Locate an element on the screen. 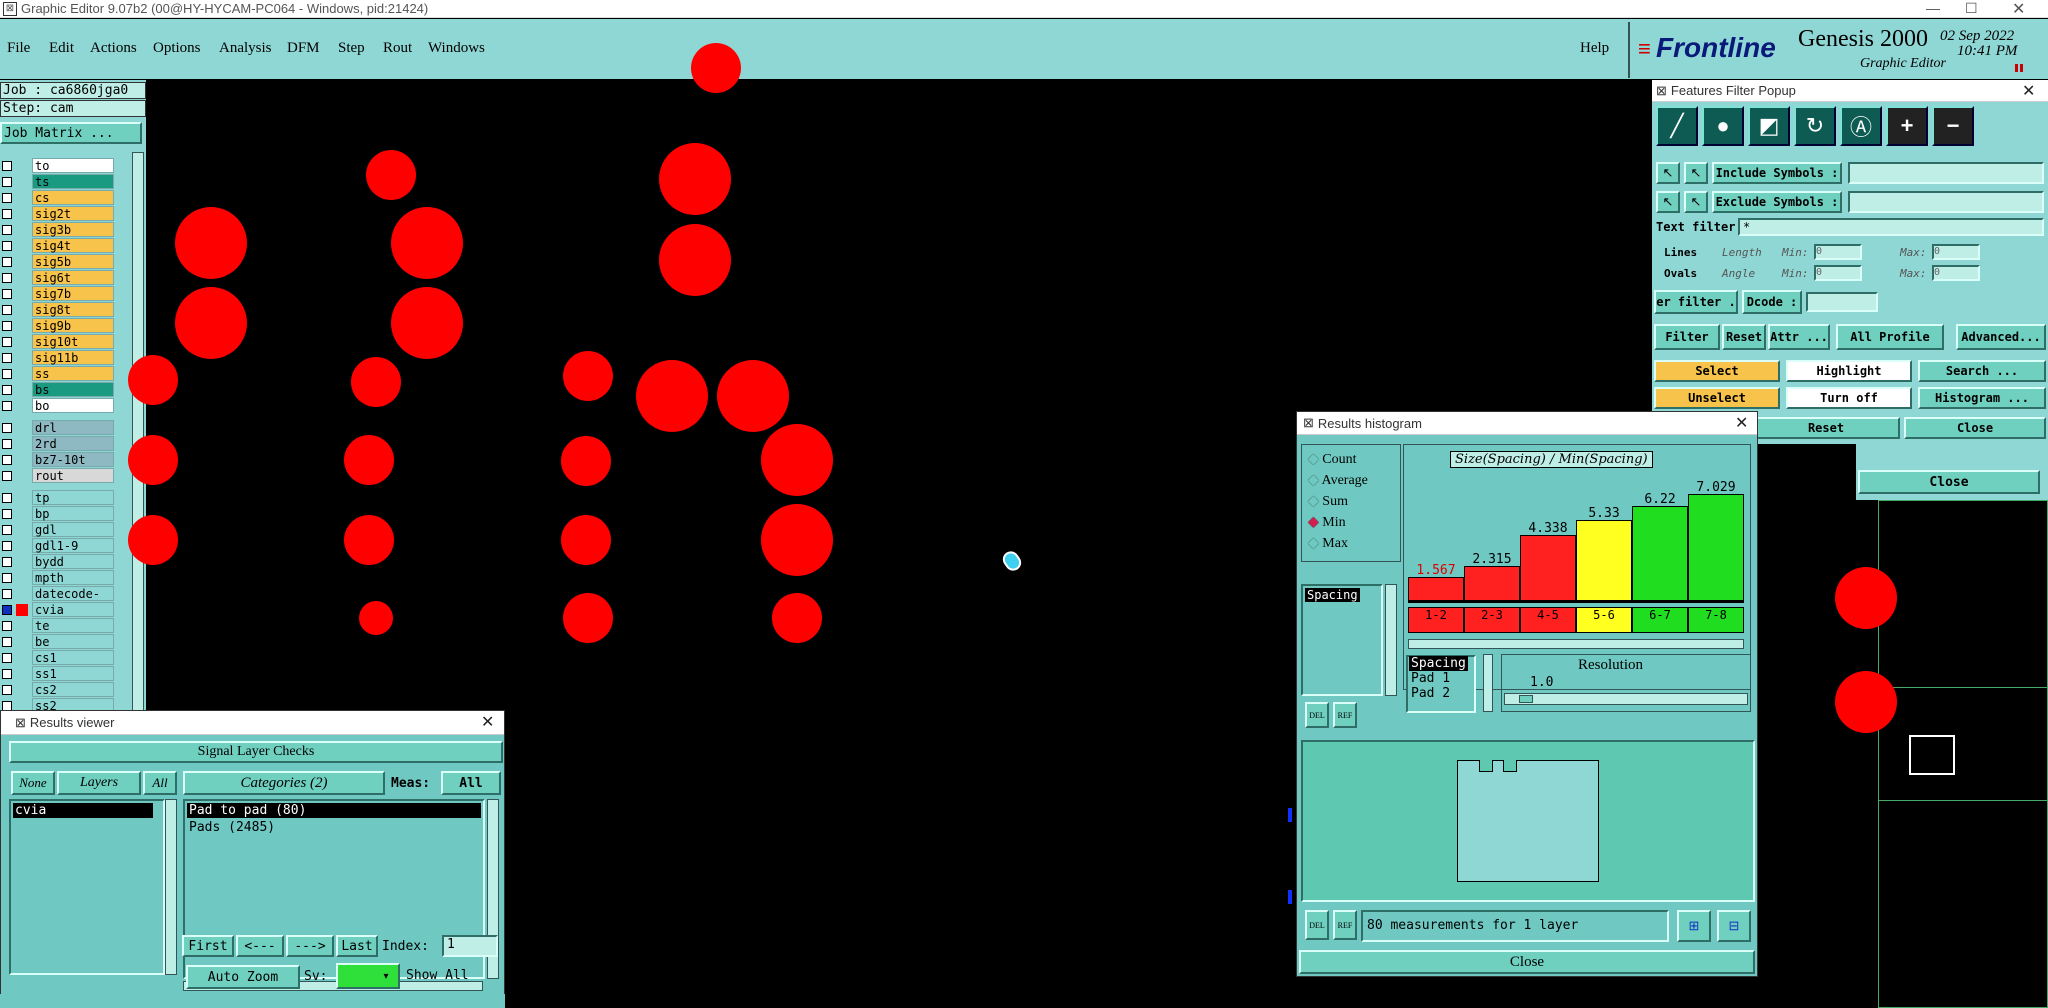  layer-row: sig9b is located at coordinates (58, 325).